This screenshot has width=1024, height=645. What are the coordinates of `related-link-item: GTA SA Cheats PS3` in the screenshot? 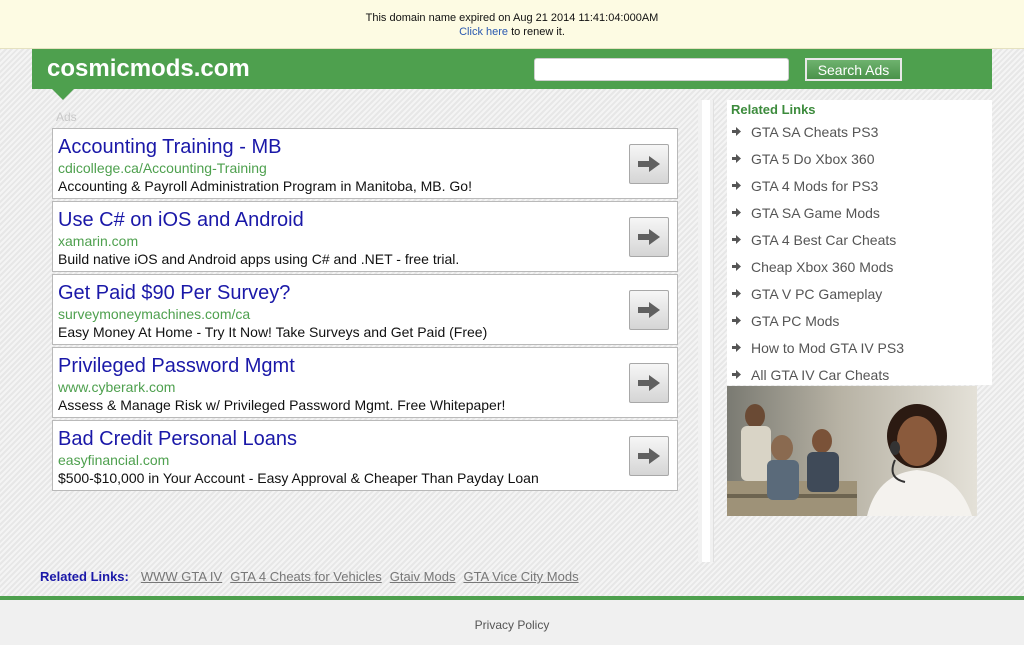 It's located at (859, 131).